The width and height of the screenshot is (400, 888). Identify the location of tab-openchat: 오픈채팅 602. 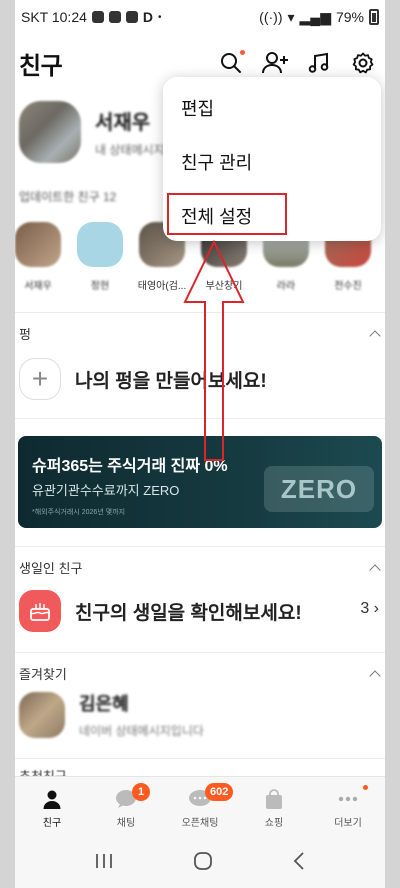
(200, 805).